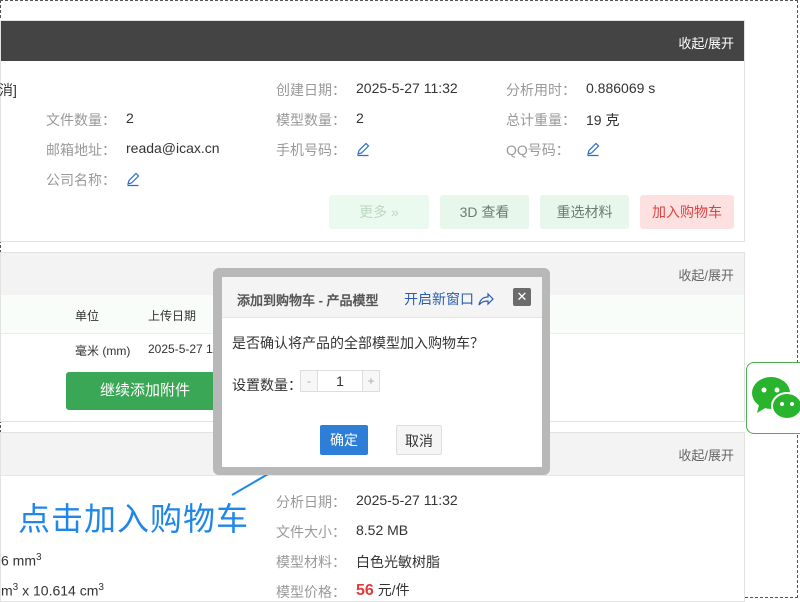 The height and width of the screenshot is (602, 800). I want to click on email-value: reada@icax.cn, so click(173, 148).